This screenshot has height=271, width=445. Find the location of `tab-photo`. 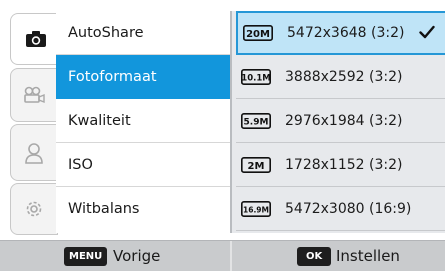

tab-photo is located at coordinates (35, 39).